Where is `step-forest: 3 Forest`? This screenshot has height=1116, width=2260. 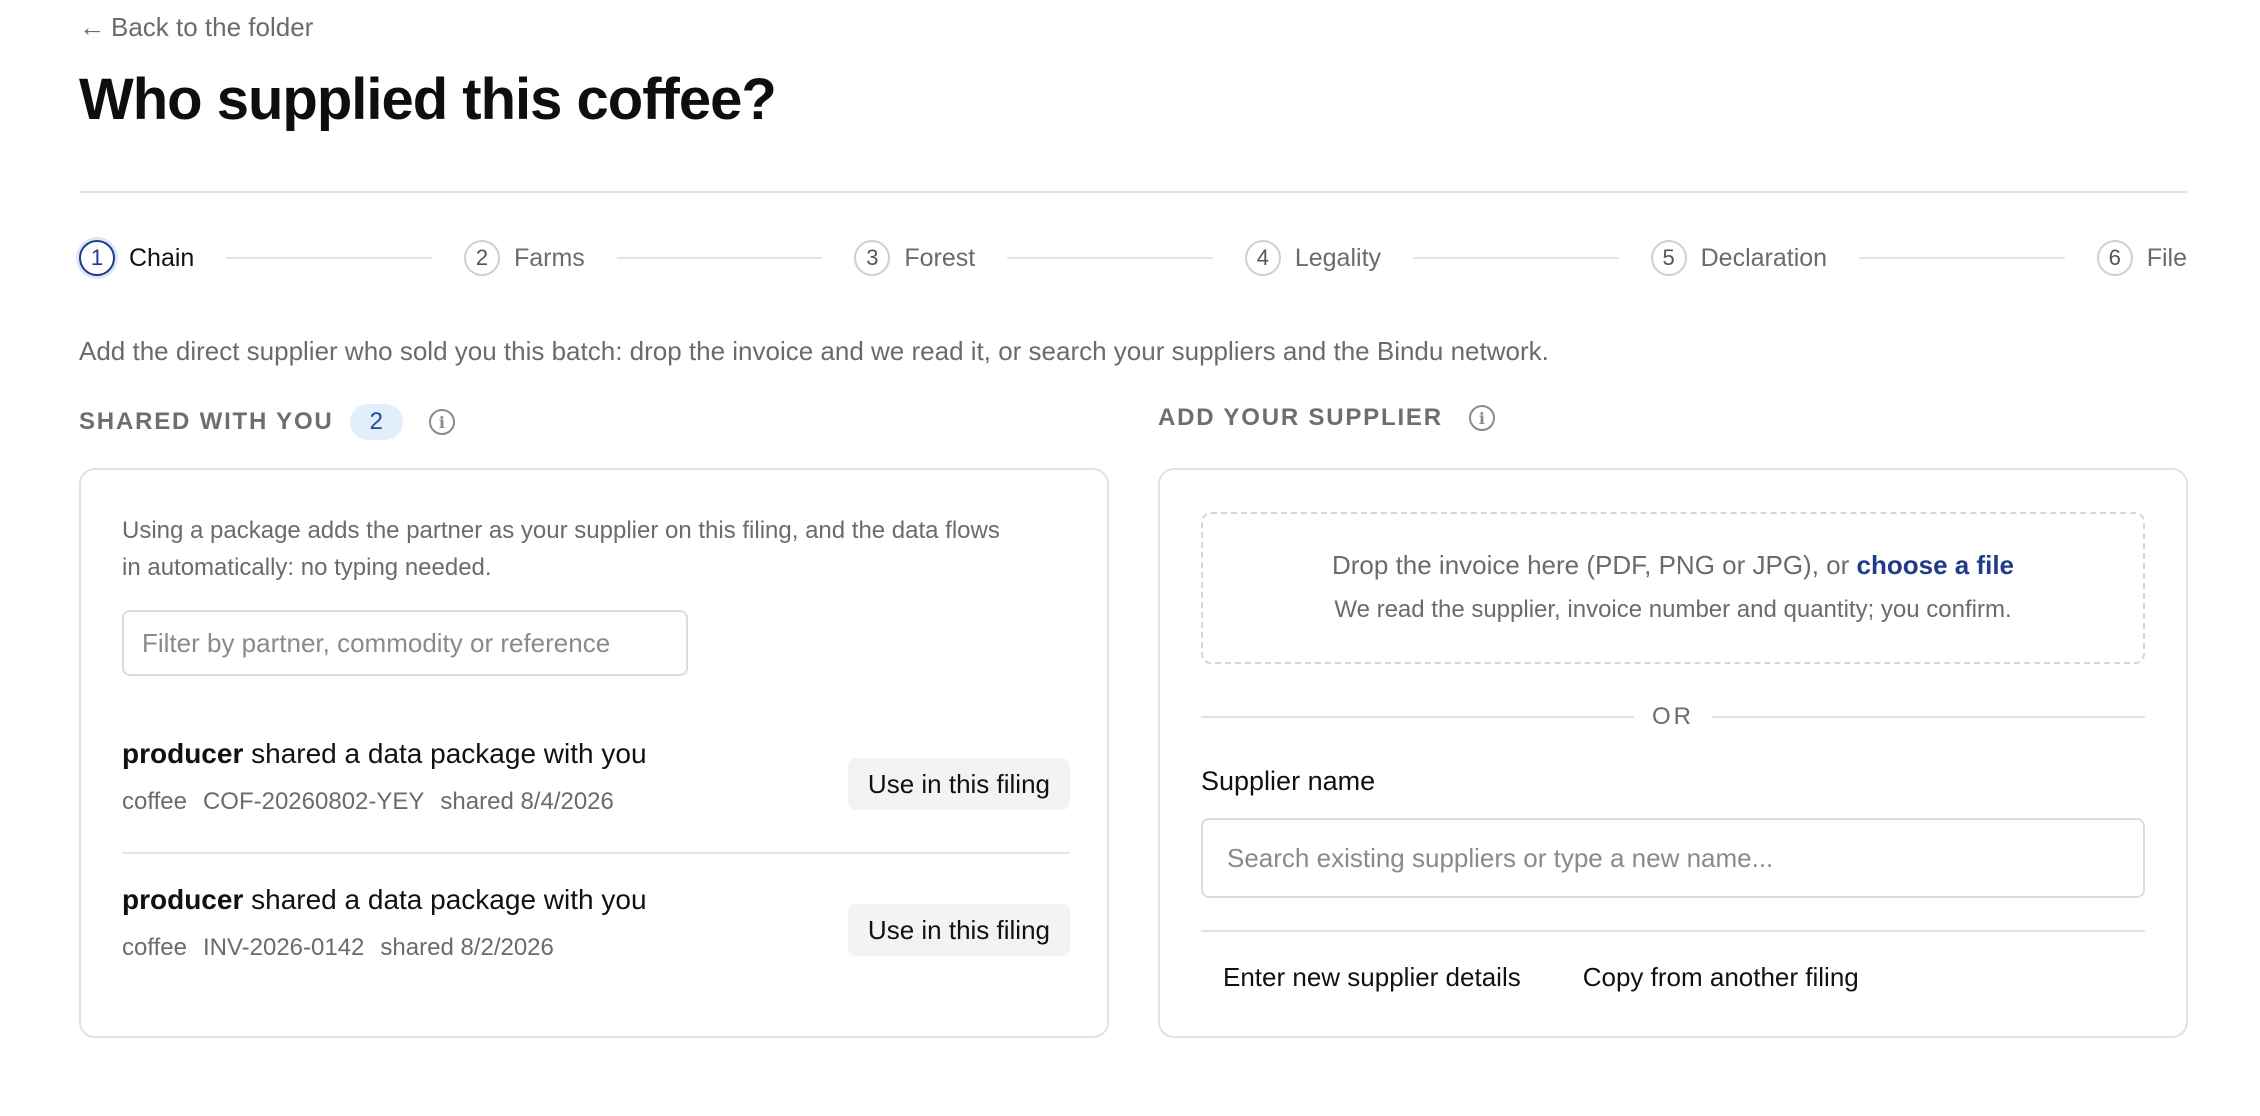
step-forest: 3 Forest is located at coordinates (914, 258).